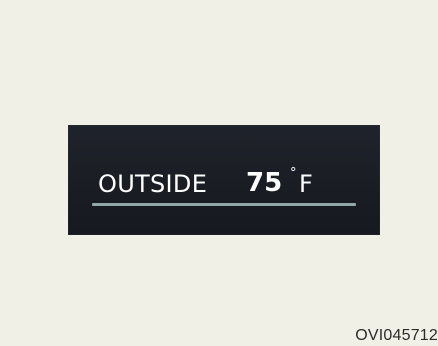 The height and width of the screenshot is (346, 438). I want to click on temperature-value: 75, so click(264, 183).